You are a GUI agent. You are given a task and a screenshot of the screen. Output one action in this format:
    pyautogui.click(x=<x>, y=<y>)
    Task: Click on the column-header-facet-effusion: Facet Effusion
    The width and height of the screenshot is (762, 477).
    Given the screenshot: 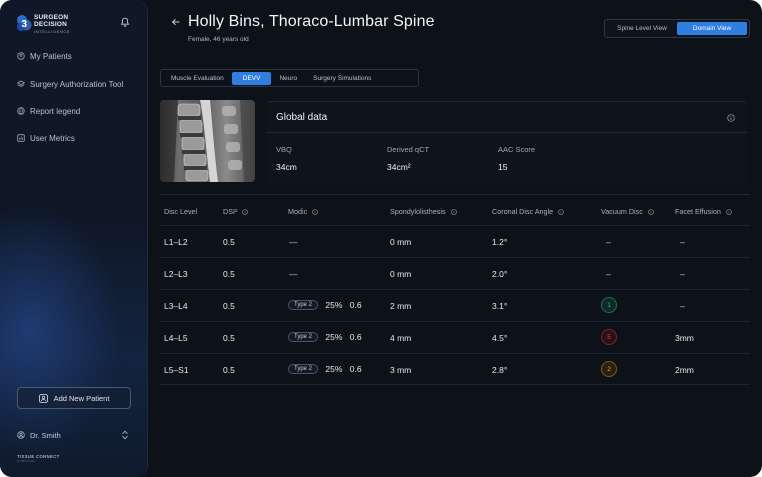 What is the action you would take?
    pyautogui.click(x=703, y=211)
    